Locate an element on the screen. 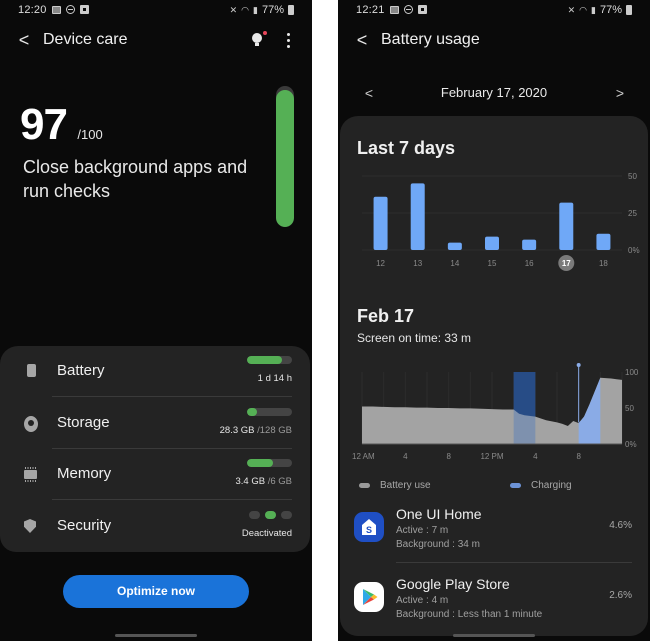  app-active-time: Active : 7 m is located at coordinates (422, 530).